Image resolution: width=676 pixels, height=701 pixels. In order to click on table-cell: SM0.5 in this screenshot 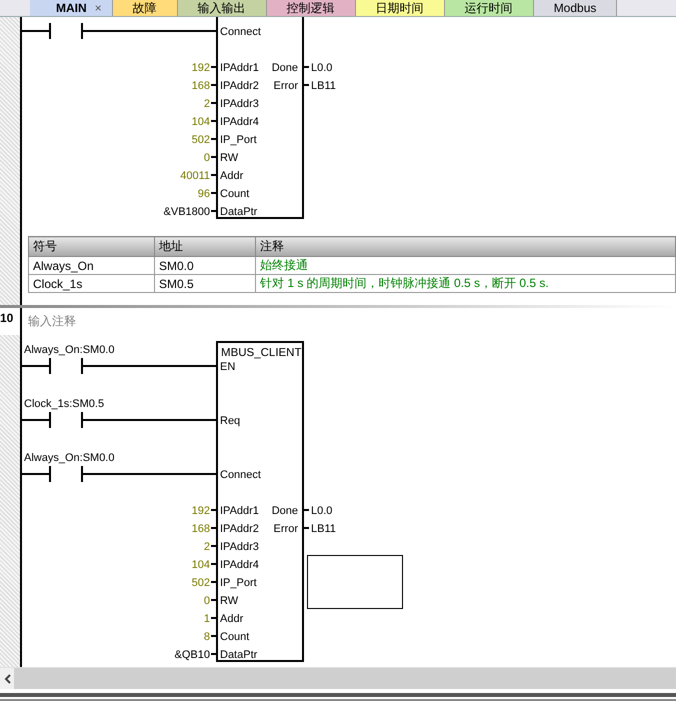, I will do `click(205, 283)`.